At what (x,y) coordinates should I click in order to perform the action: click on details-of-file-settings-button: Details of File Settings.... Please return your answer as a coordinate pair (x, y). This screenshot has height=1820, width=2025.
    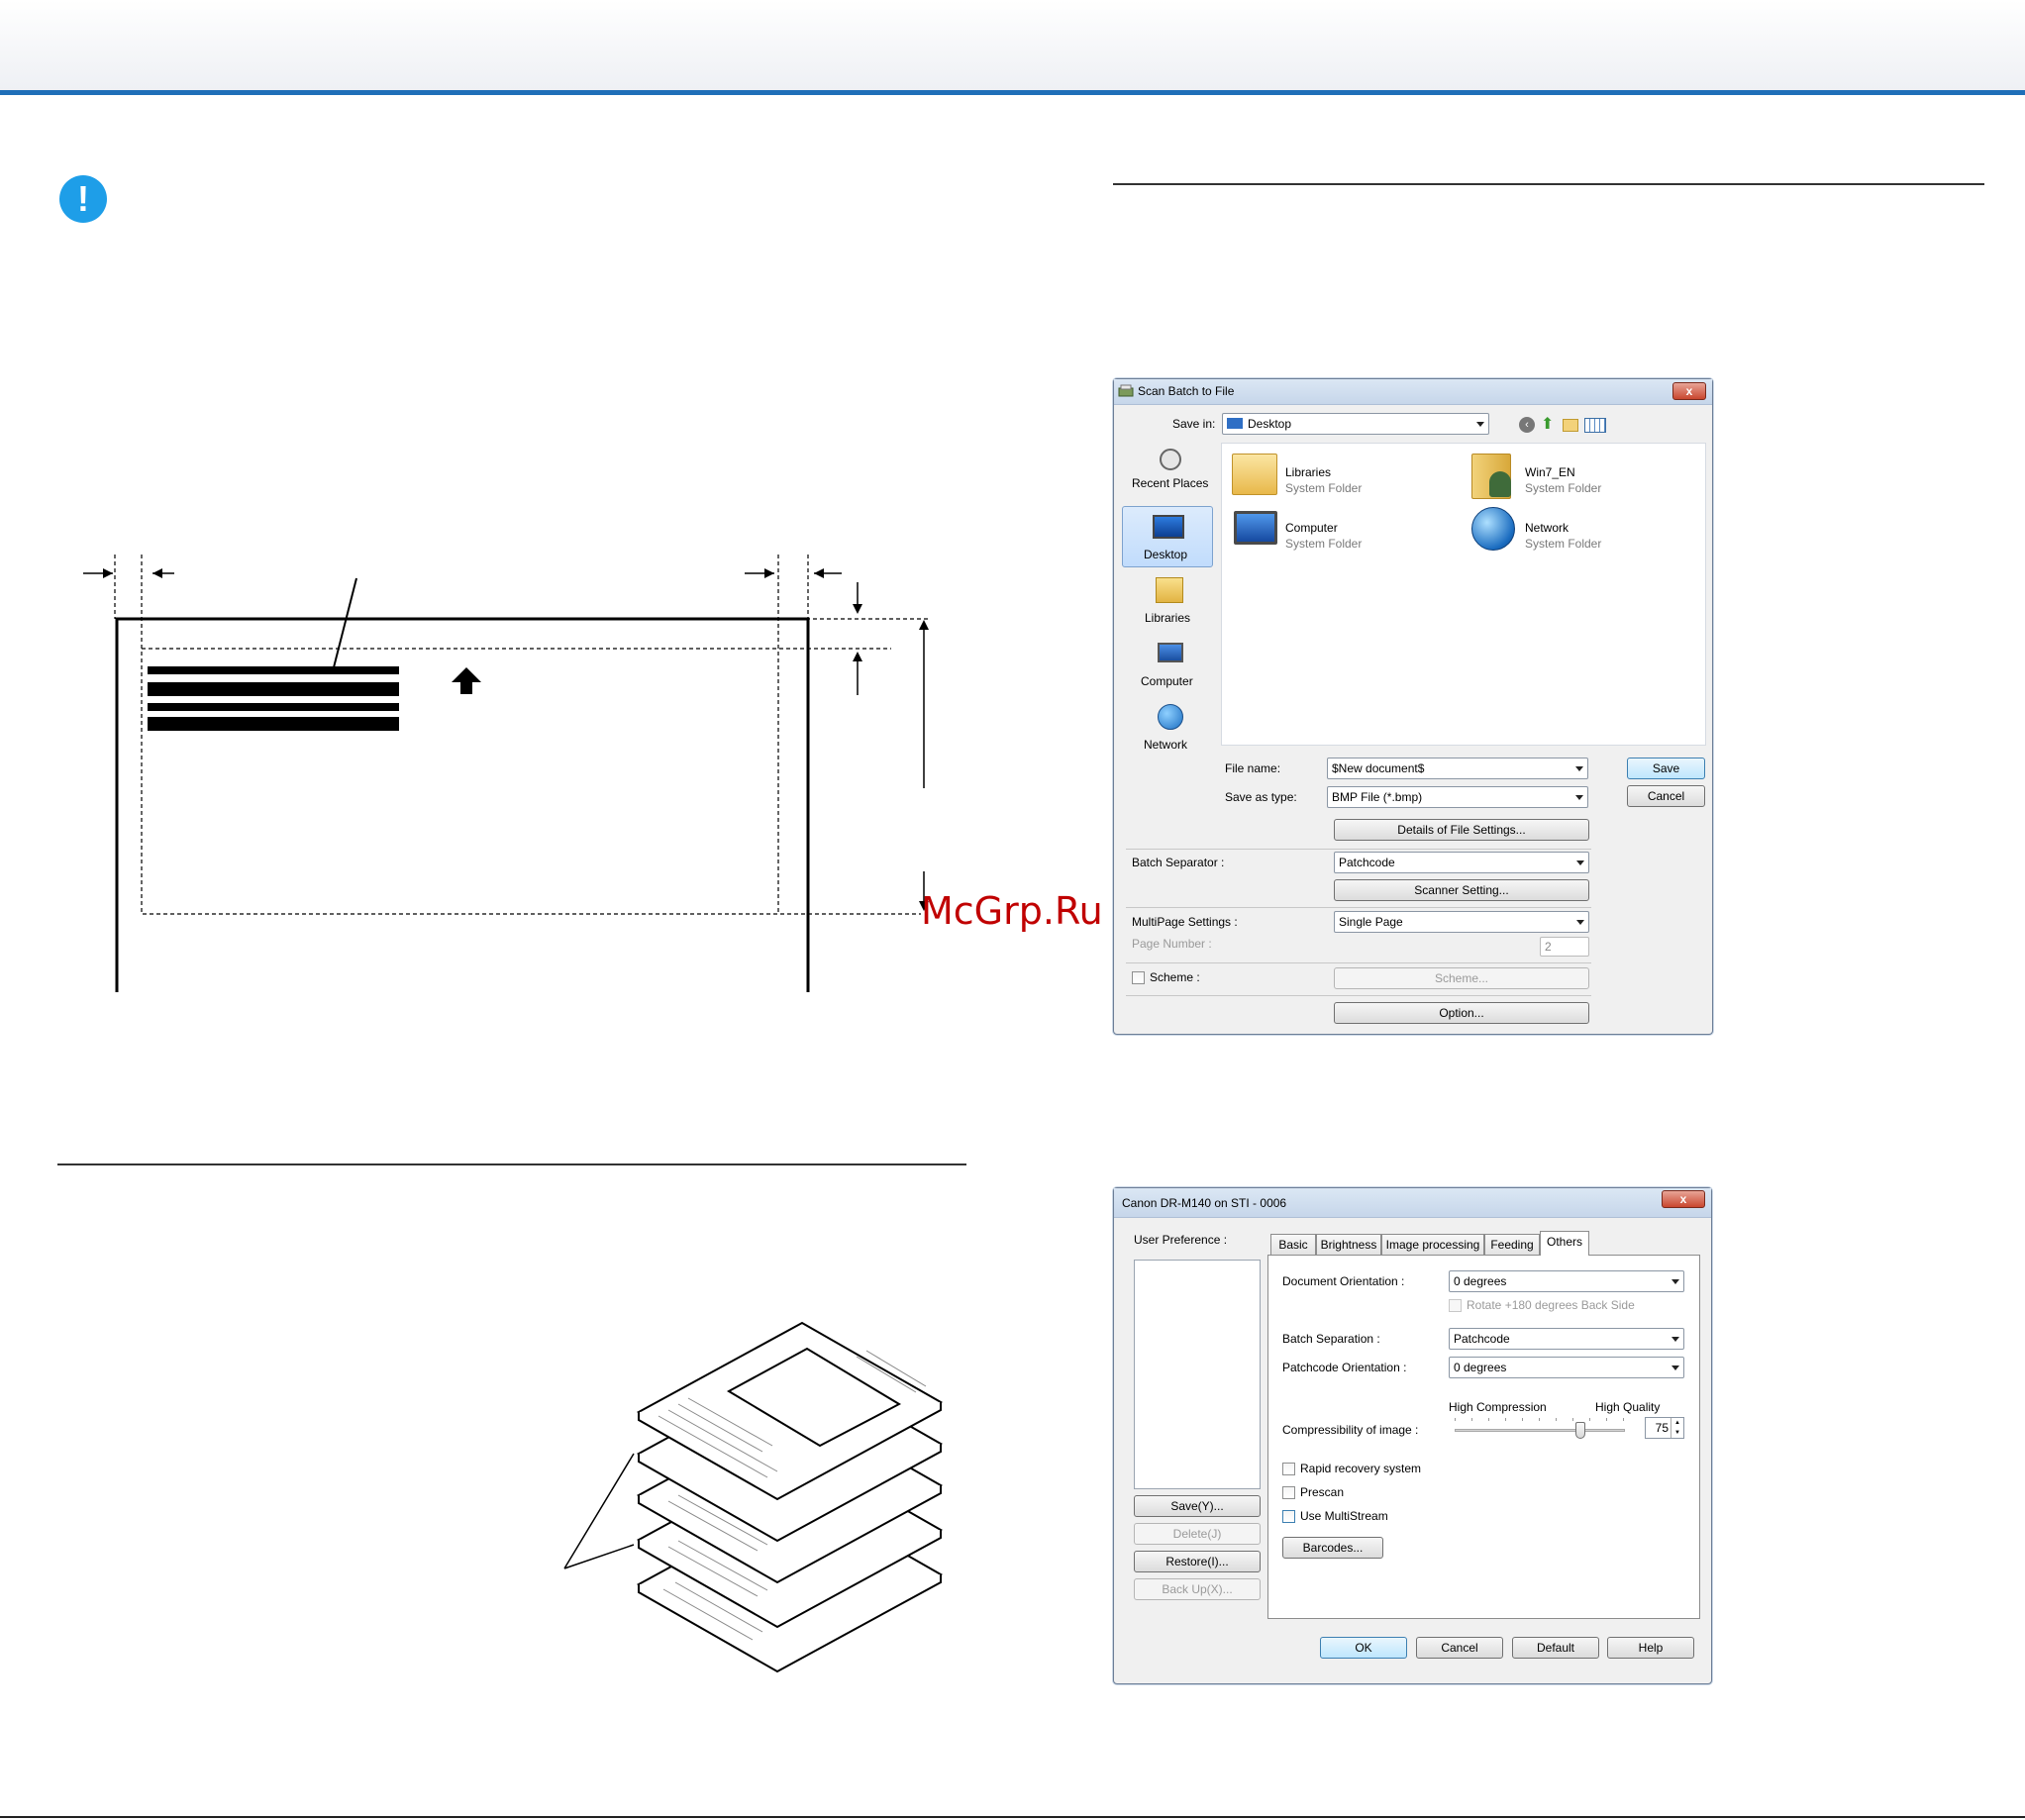
    Looking at the image, I should click on (1461, 830).